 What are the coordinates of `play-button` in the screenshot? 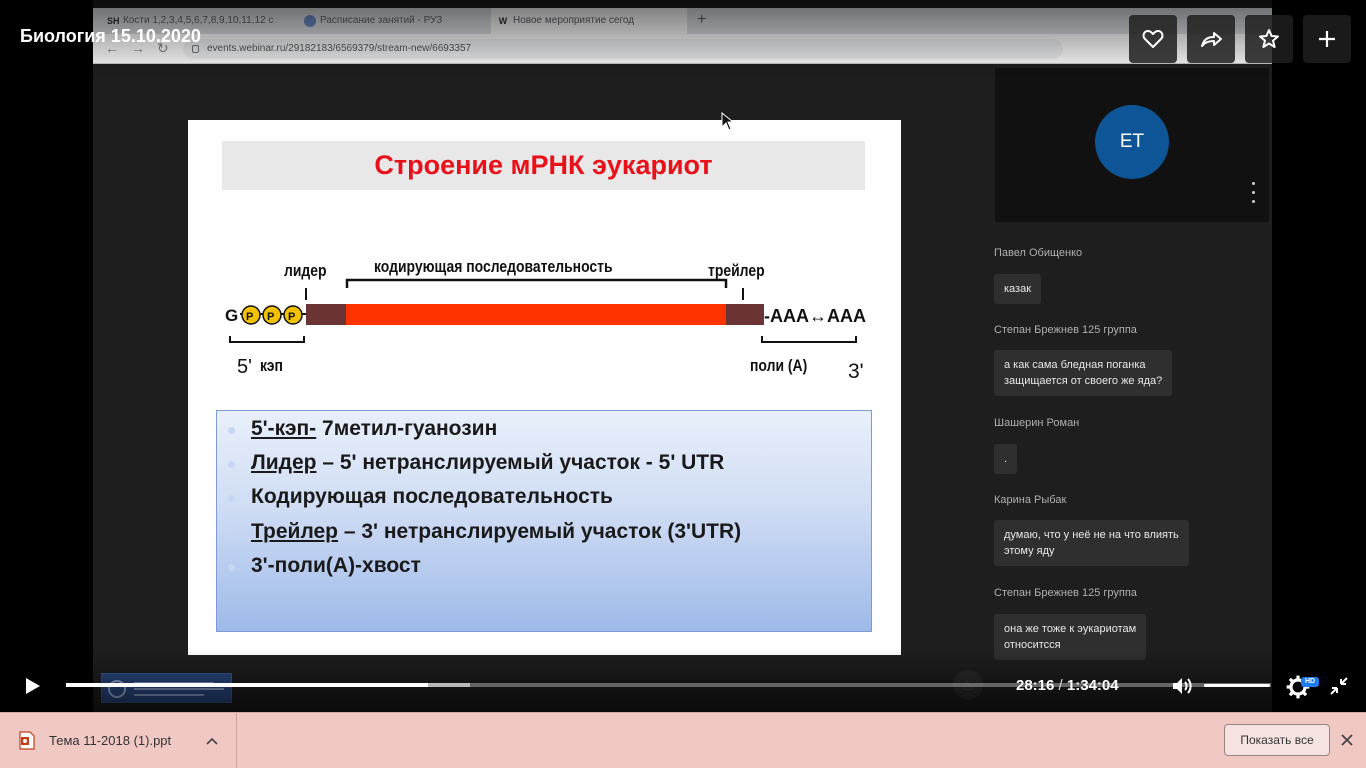 It's located at (32, 686).